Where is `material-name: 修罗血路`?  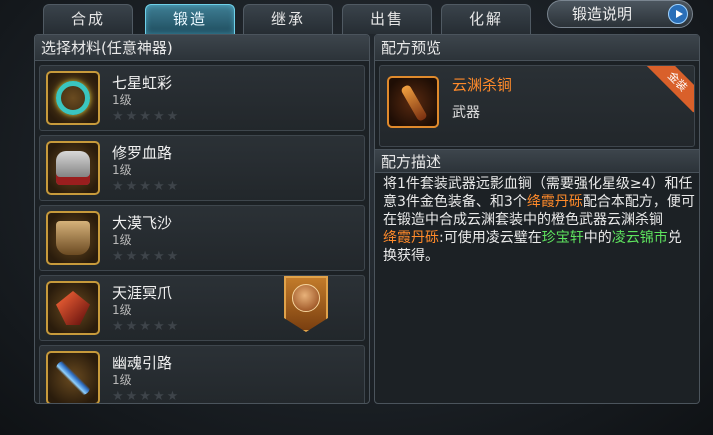 material-name: 修罗血路 is located at coordinates (142, 153).